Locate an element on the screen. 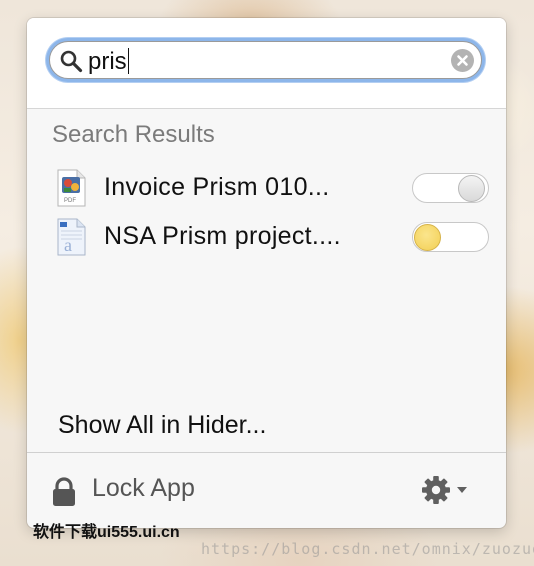 This screenshot has width=534, height=566. search-query-text: pris is located at coordinates (108, 61).